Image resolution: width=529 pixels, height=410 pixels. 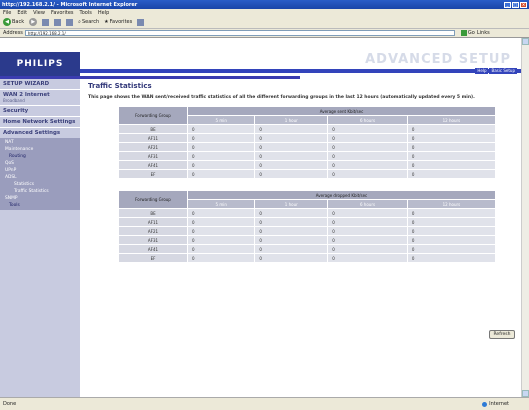 I want to click on close-icon: ×, so click(x=523, y=4).